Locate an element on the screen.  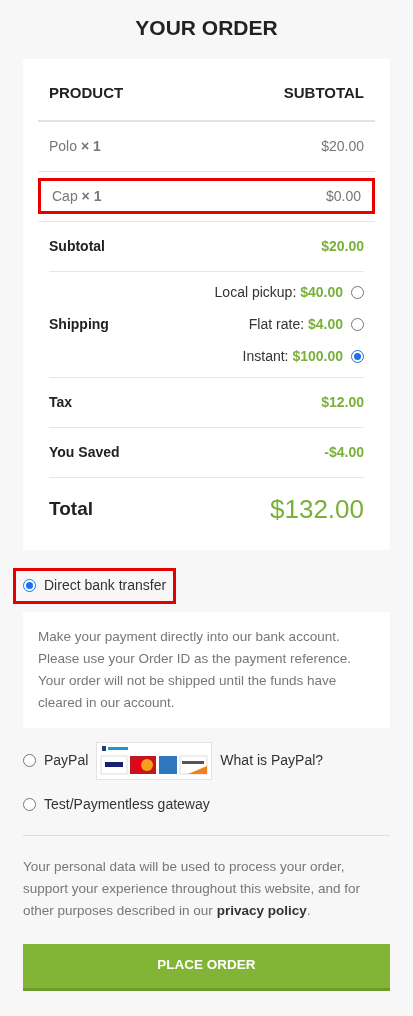
card-logos-icon is located at coordinates (154, 760).